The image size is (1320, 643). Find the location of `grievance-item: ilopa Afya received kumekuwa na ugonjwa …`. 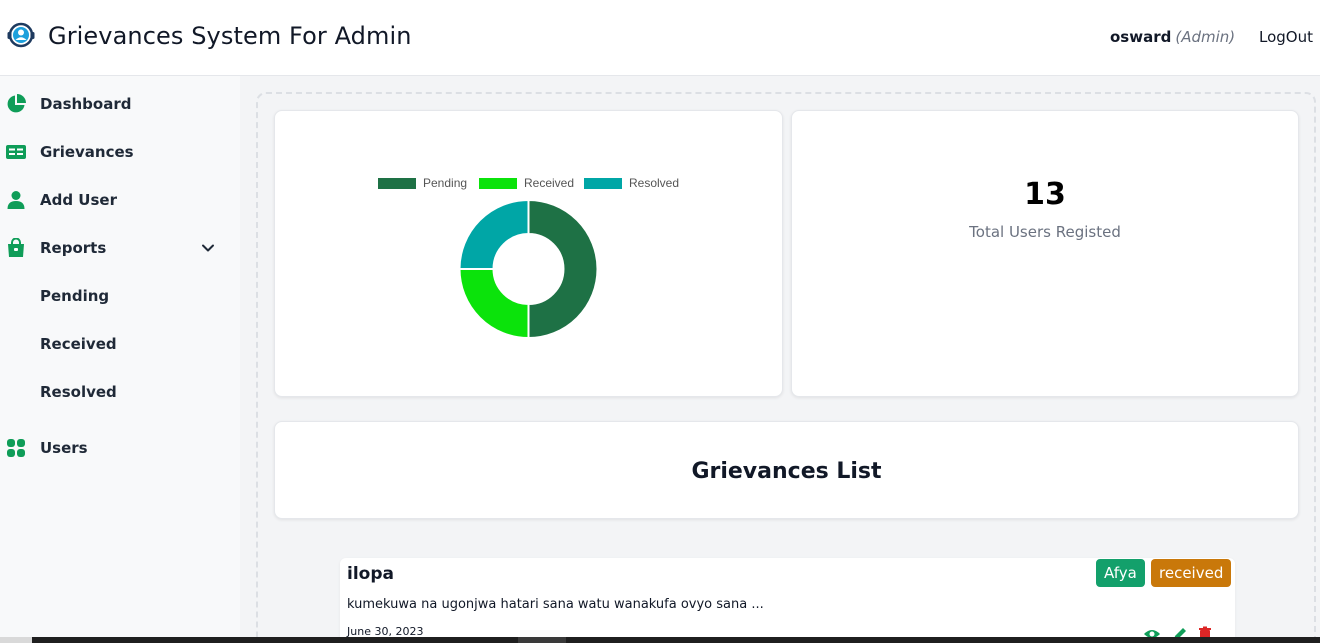

grievance-item: ilopa Afya received kumekuwa na ugonjwa … is located at coordinates (787, 600).